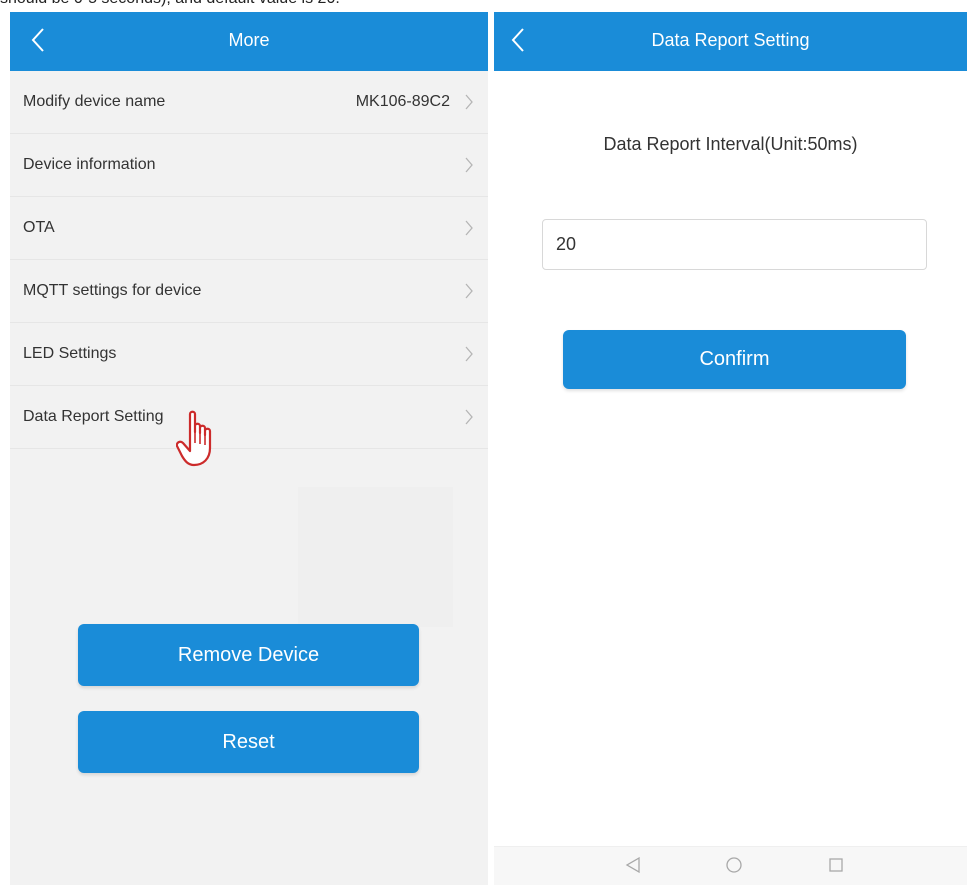 Image resolution: width=967 pixels, height=885 pixels. I want to click on page-title: Data Report Setting, so click(730, 40).